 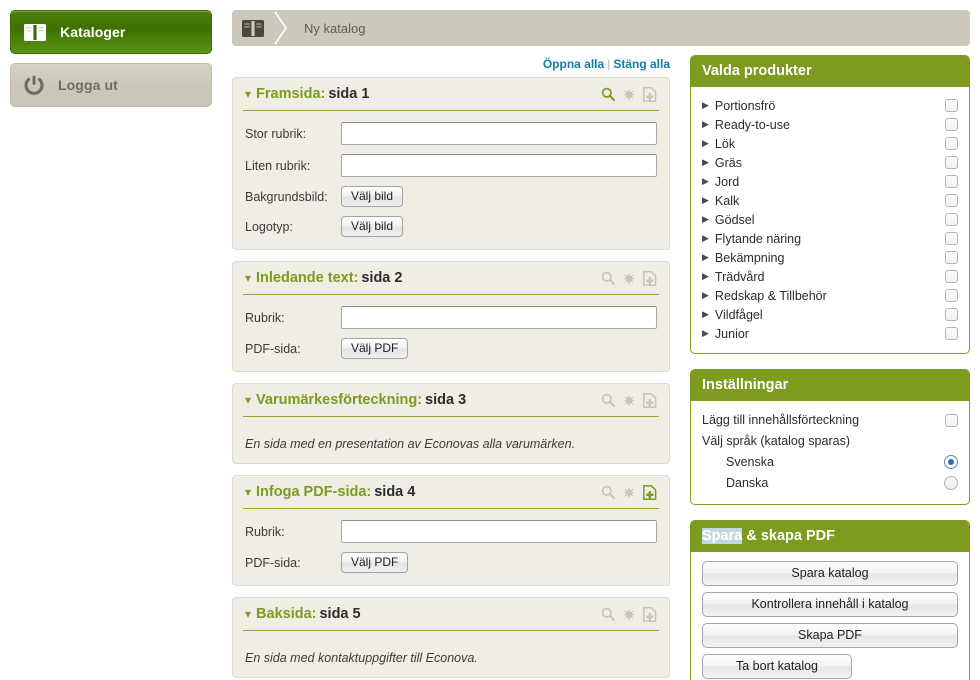 What do you see at coordinates (830, 181) in the screenshot?
I see `product-row: ▶ Jord` at bounding box center [830, 181].